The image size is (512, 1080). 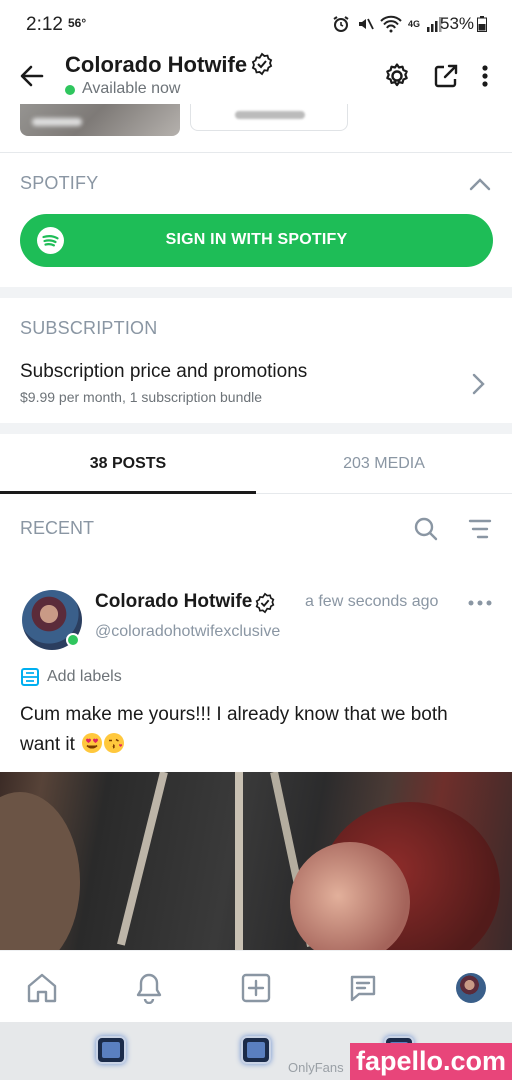 What do you see at coordinates (59, 183) in the screenshot?
I see `spotify-section-title: SPOTIFY` at bounding box center [59, 183].